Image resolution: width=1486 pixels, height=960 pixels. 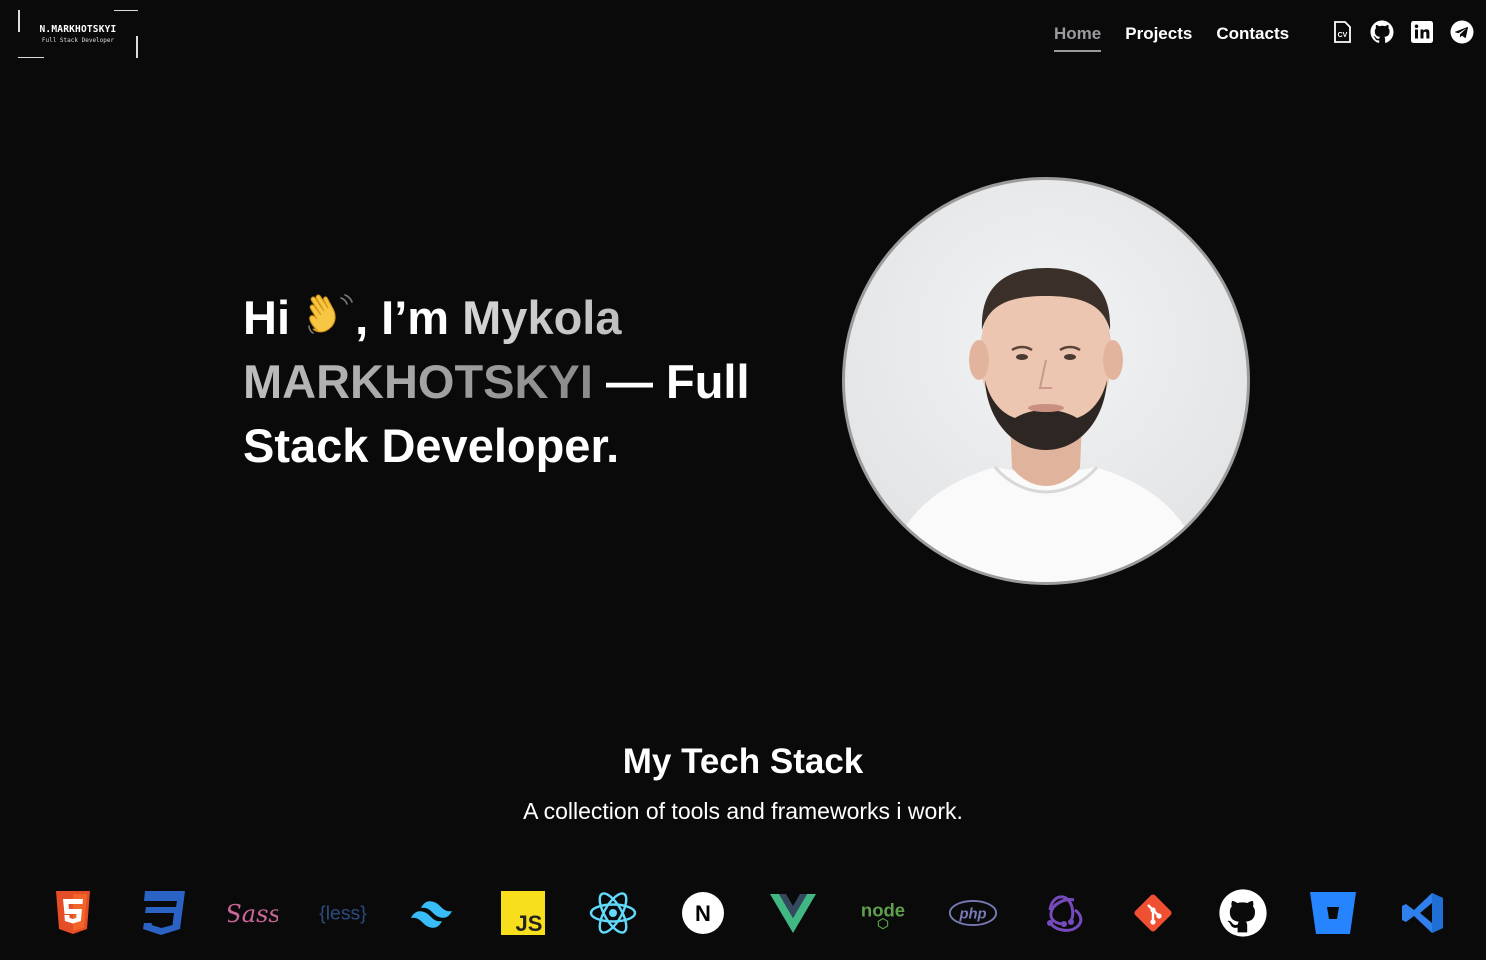 What do you see at coordinates (883, 910) in the screenshot?
I see `node-label: node` at bounding box center [883, 910].